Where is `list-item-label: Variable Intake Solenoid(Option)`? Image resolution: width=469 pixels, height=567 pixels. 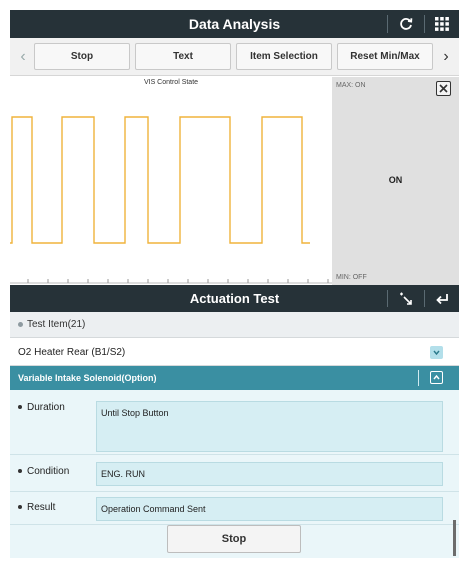
list-item-label: Variable Intake Solenoid(Option) is located at coordinates (87, 378).